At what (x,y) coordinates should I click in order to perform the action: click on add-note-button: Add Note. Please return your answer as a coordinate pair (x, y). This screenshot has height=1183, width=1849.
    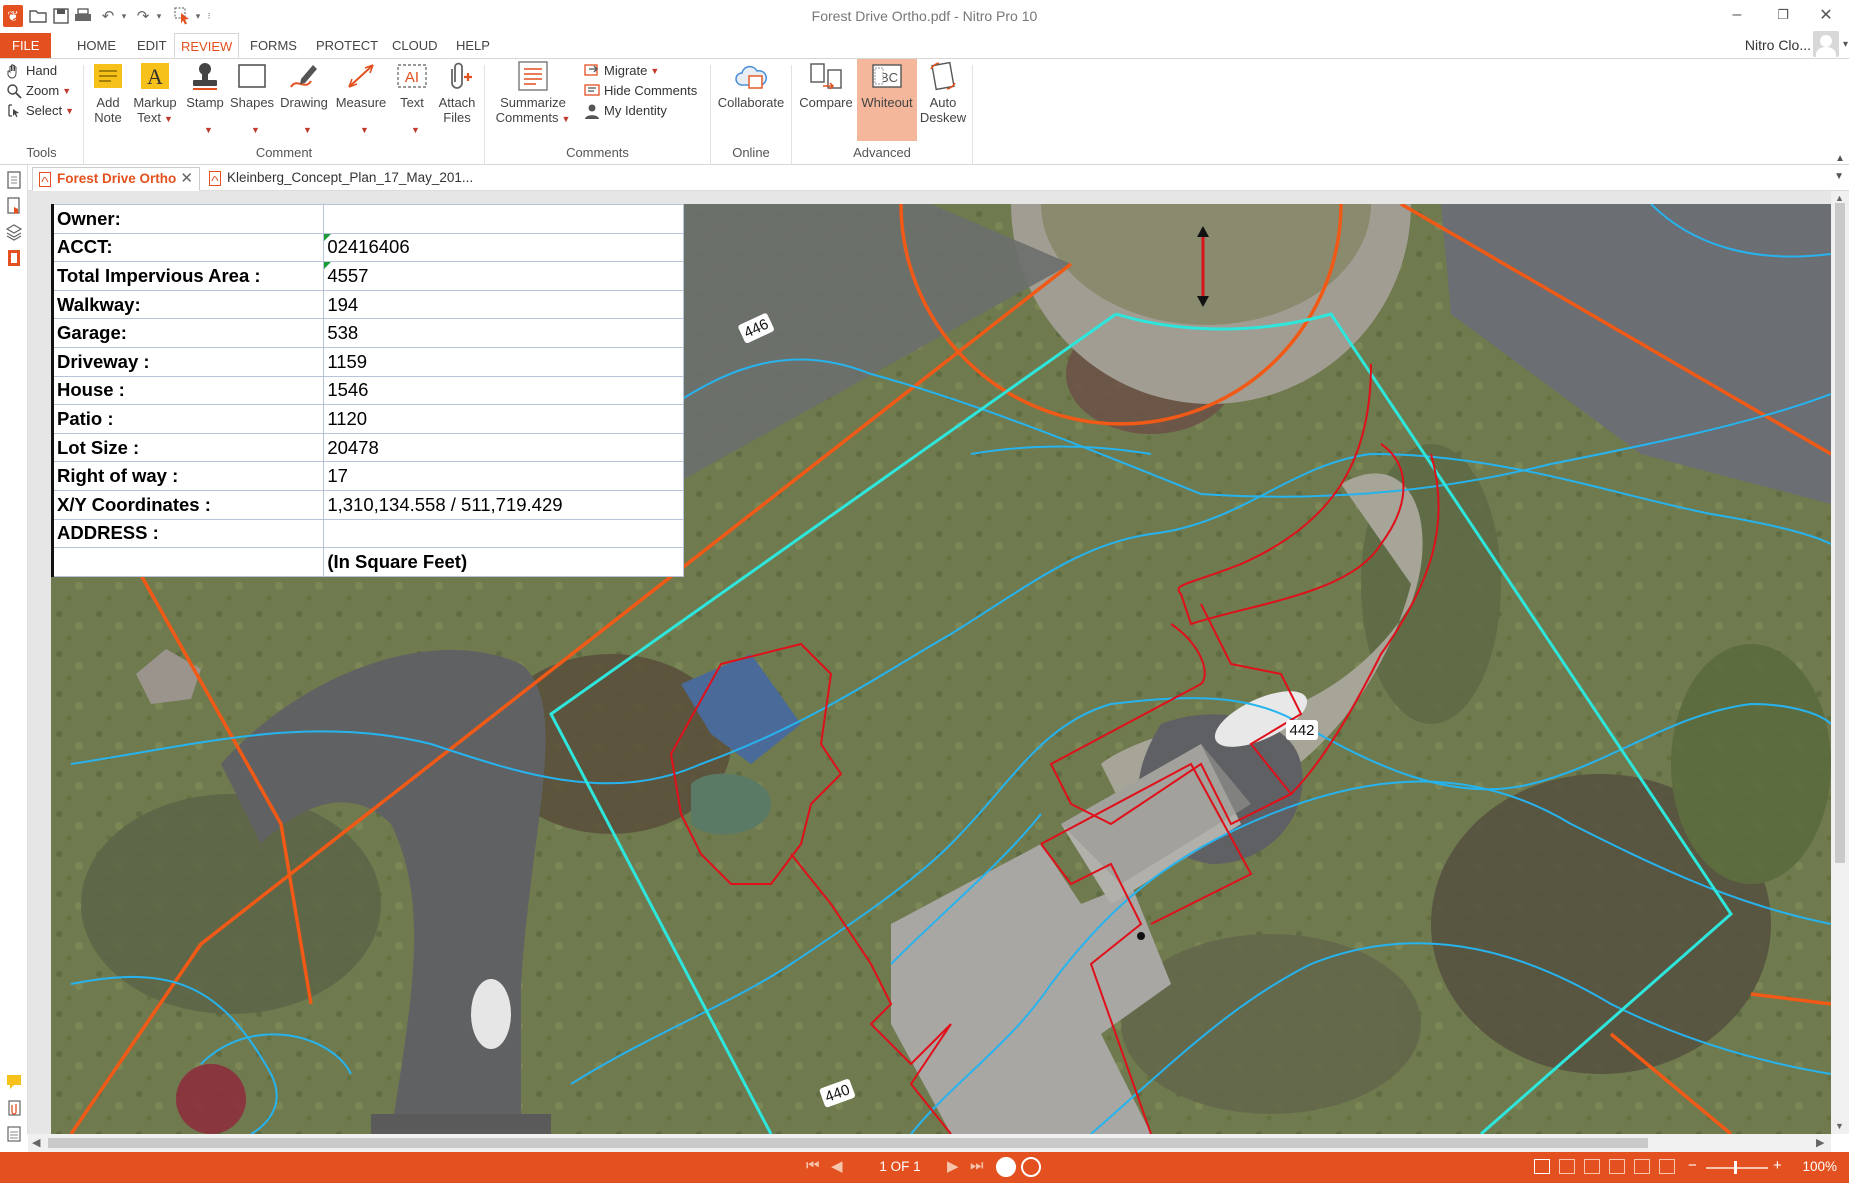
    Looking at the image, I should click on (108, 92).